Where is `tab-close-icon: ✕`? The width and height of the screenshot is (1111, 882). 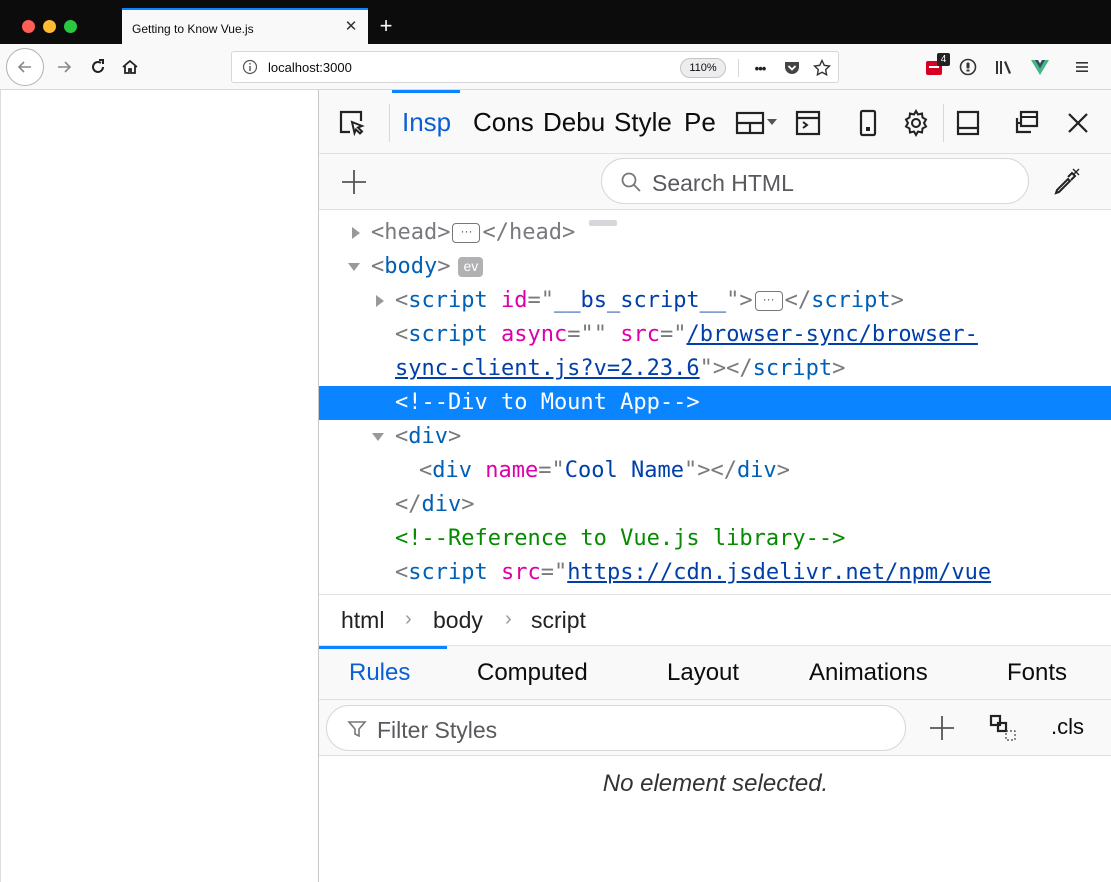 tab-close-icon: ✕ is located at coordinates (351, 27).